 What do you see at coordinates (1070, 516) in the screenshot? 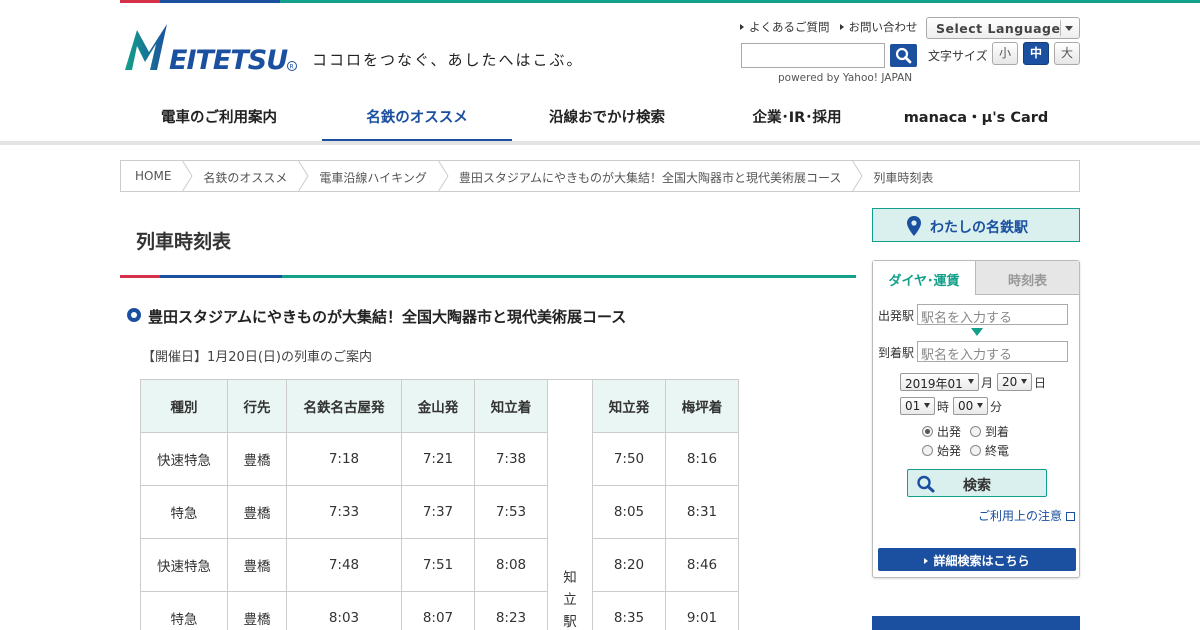
I see `external-link-icon` at bounding box center [1070, 516].